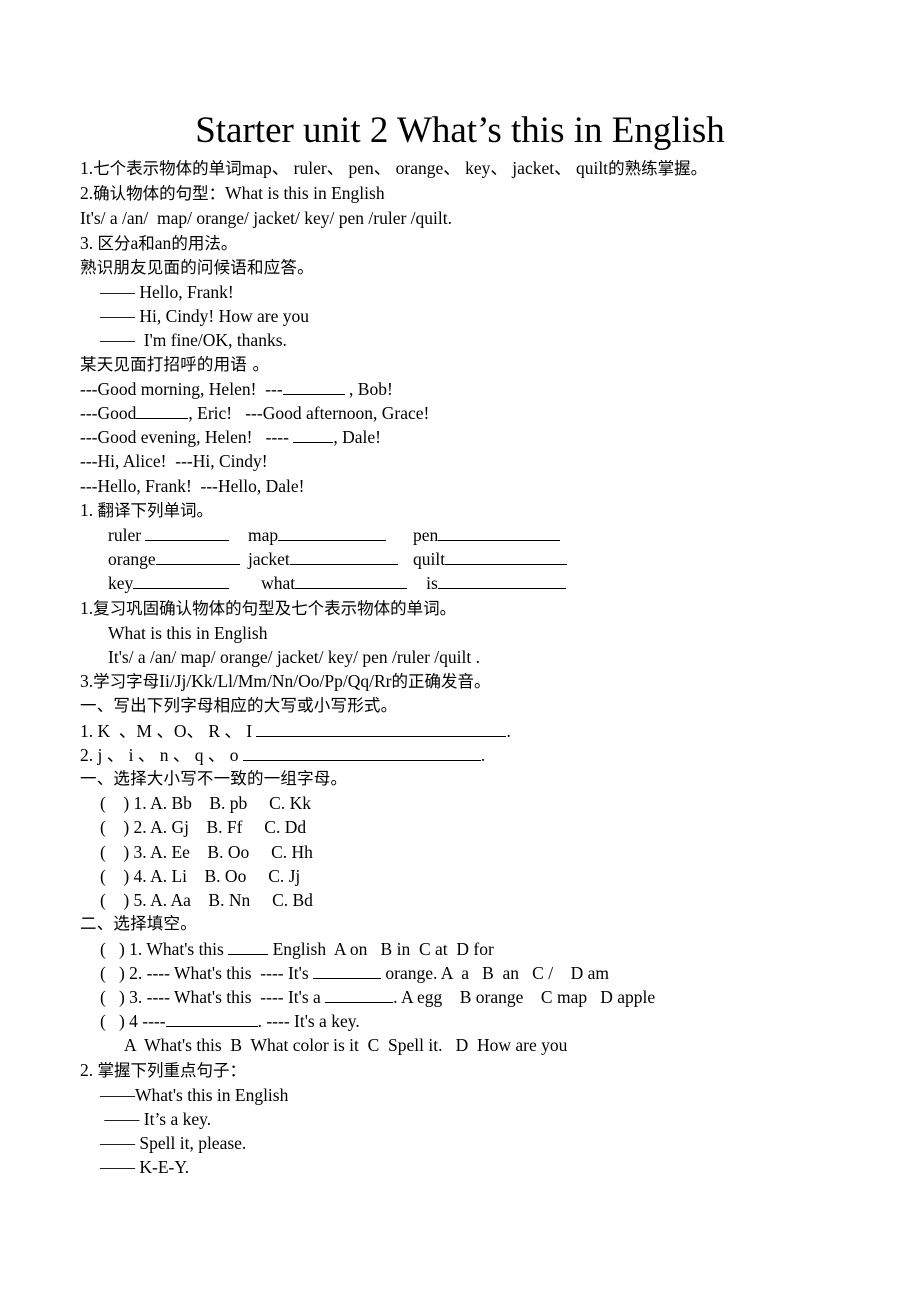  Describe the element at coordinates (175, 364) in the screenshot. I see `daily-greetings-heading: 某天见面打招呼的用语 。` at that location.